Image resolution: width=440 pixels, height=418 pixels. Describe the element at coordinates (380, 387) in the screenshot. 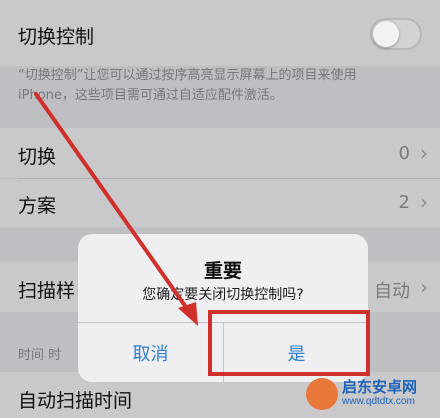

I see `watermark-name: 启东安卓网` at that location.